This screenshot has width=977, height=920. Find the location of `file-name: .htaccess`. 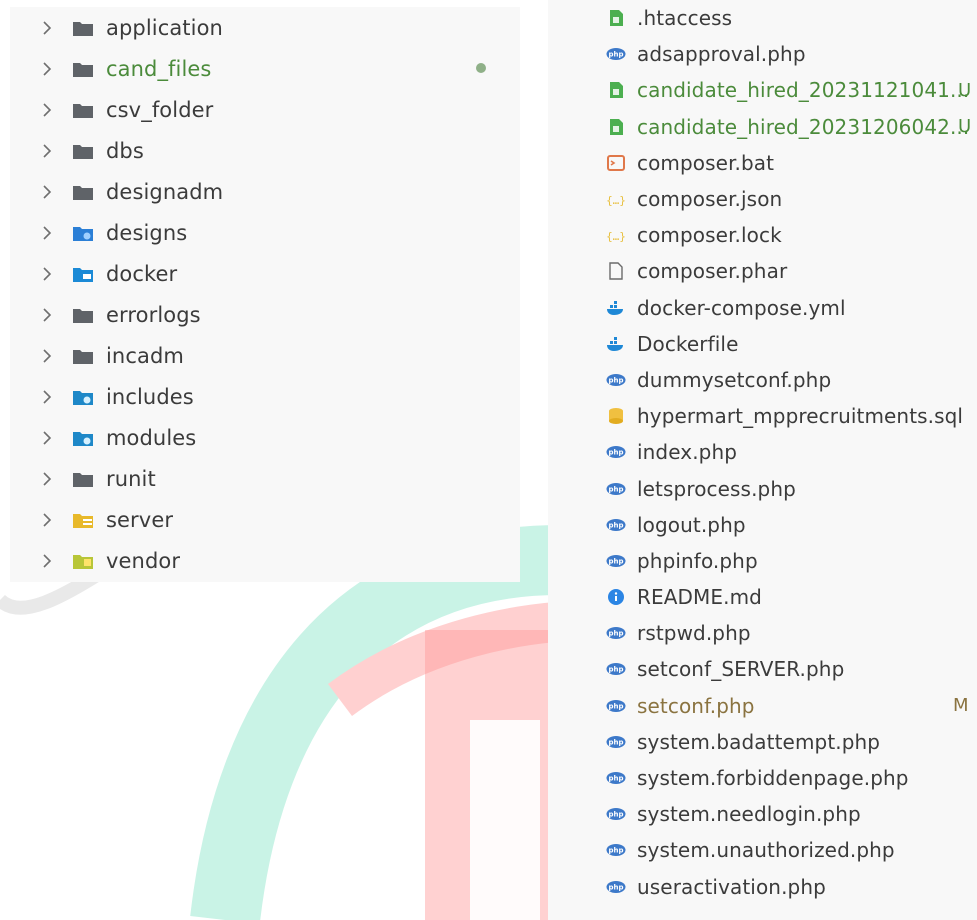

file-name: .htaccess is located at coordinates (685, 18).